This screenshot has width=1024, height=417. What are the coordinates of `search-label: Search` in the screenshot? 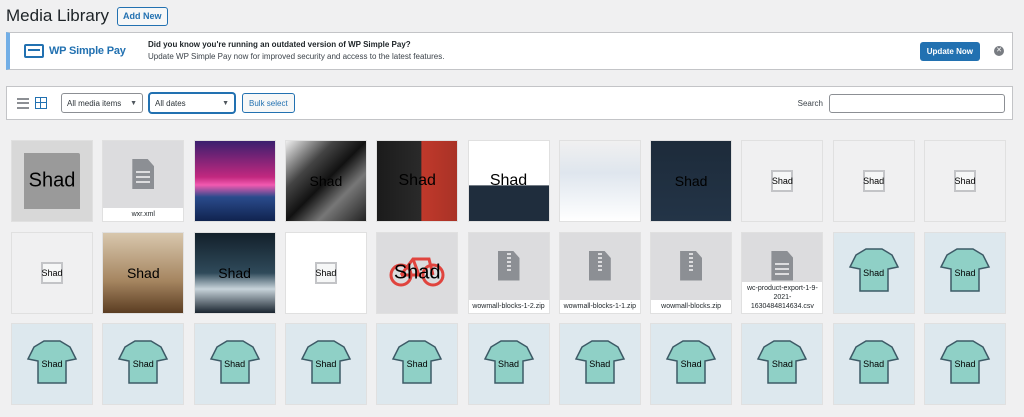 It's located at (810, 103).